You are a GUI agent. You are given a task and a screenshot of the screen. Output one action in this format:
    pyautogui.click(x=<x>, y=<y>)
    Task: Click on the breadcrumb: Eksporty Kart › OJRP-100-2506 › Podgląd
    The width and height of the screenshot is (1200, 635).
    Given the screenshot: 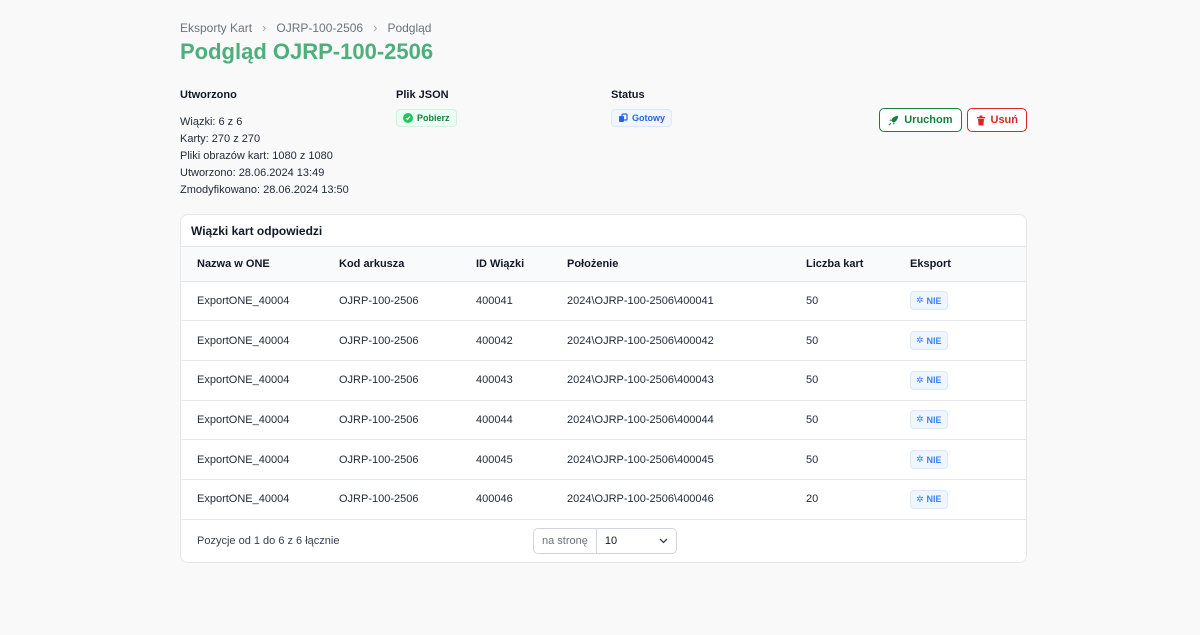 What is the action you would take?
    pyautogui.click(x=305, y=27)
    